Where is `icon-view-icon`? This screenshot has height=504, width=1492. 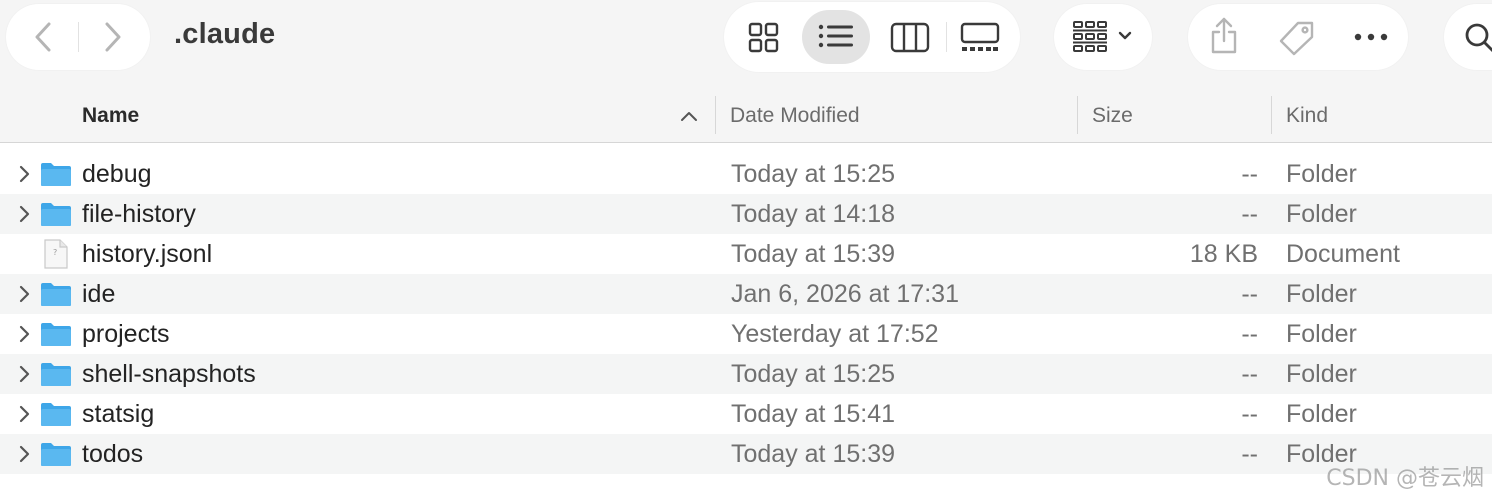
icon-view-icon is located at coordinates (764, 38).